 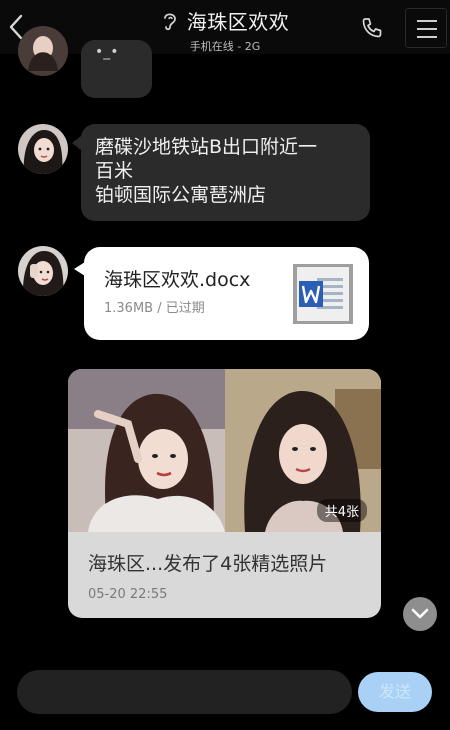 I want to click on message-text: 铂顿国际公寓琶洲店, so click(x=181, y=195).